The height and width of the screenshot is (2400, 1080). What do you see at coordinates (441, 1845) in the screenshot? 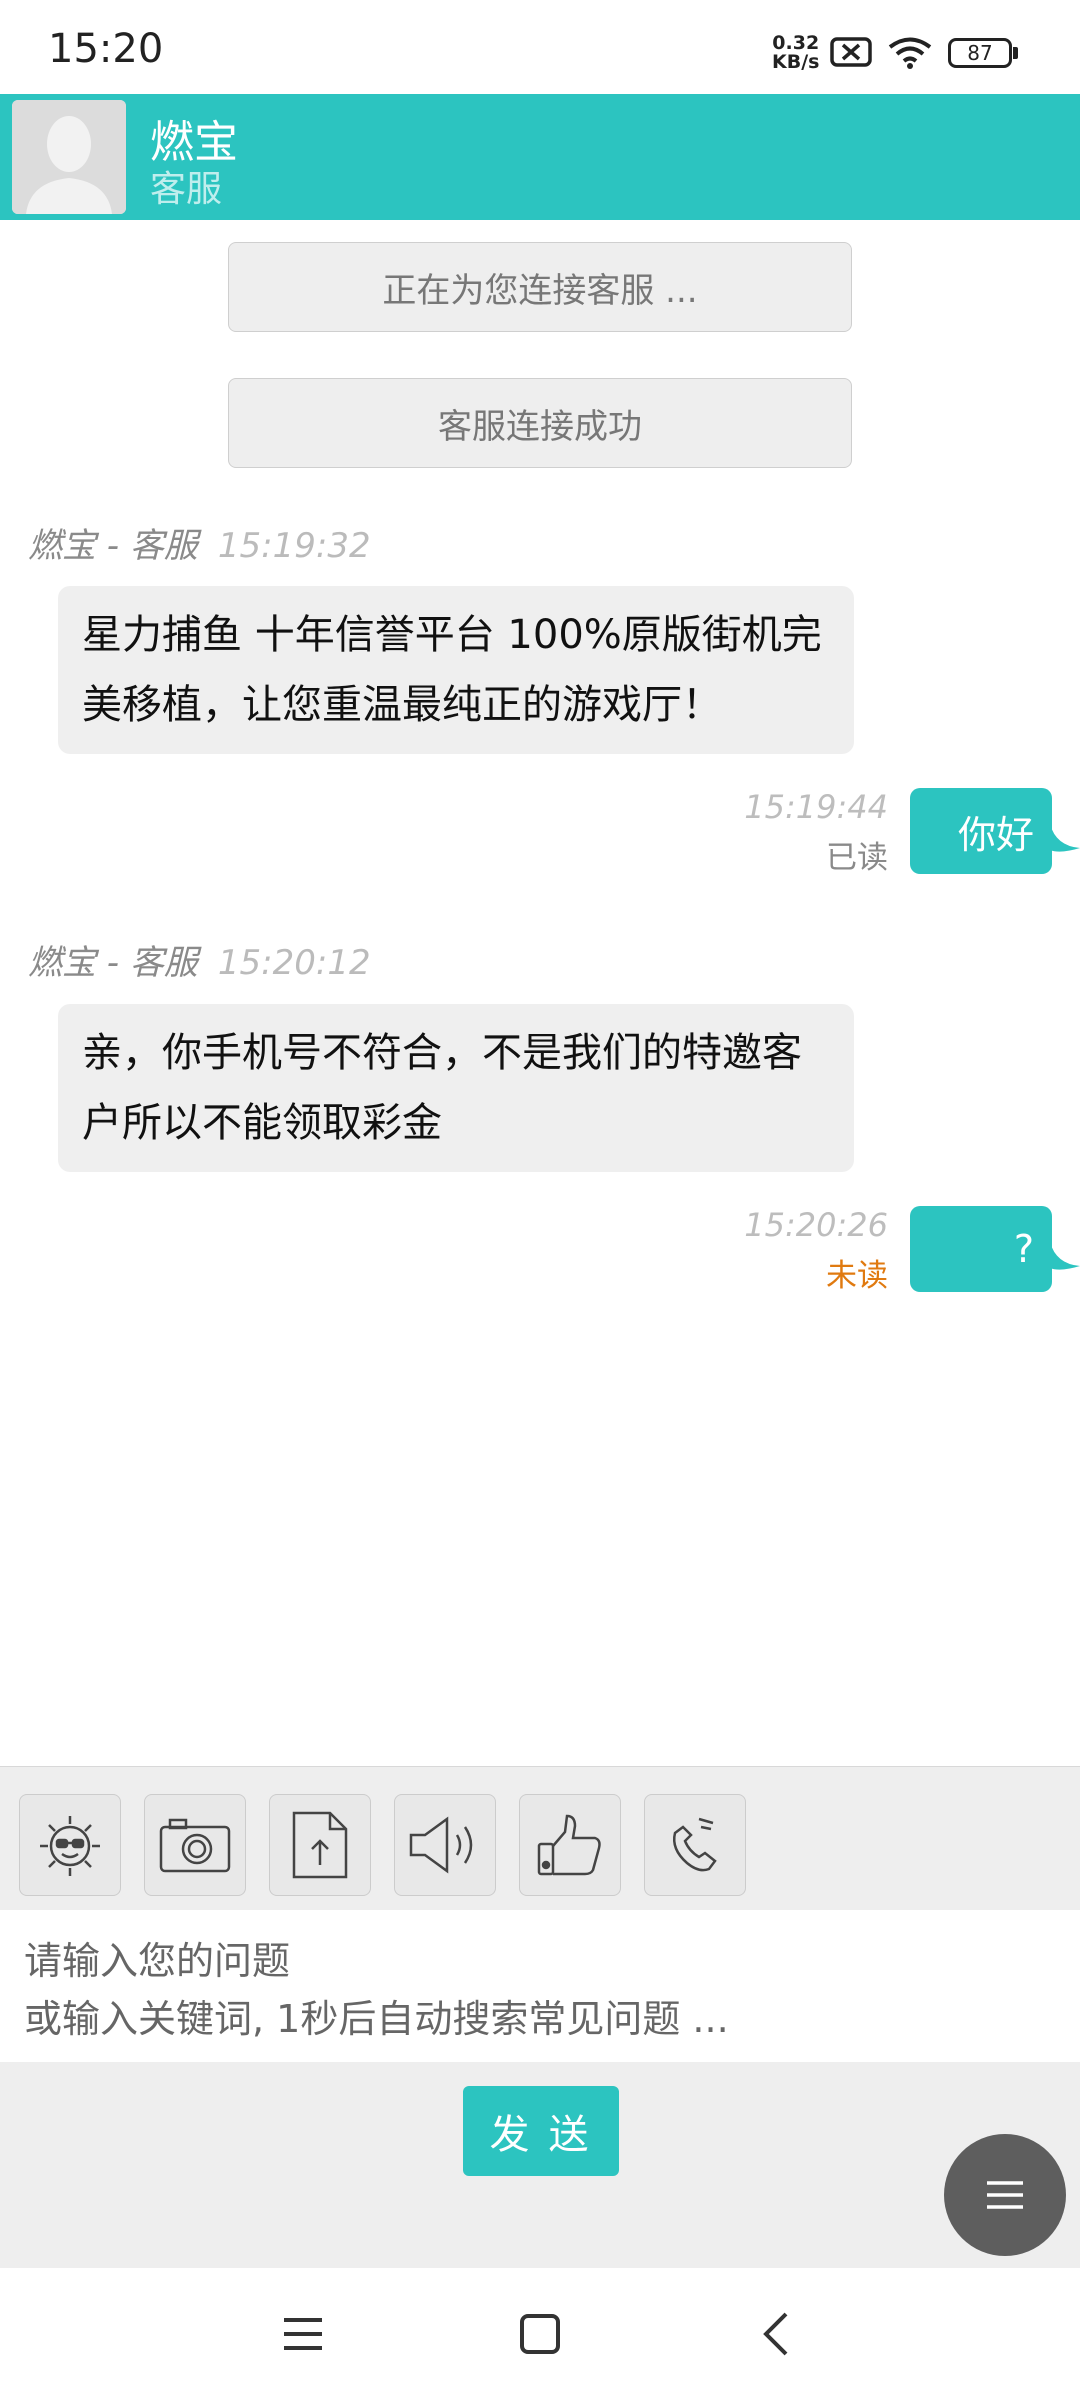
I see `volume-icon` at bounding box center [441, 1845].